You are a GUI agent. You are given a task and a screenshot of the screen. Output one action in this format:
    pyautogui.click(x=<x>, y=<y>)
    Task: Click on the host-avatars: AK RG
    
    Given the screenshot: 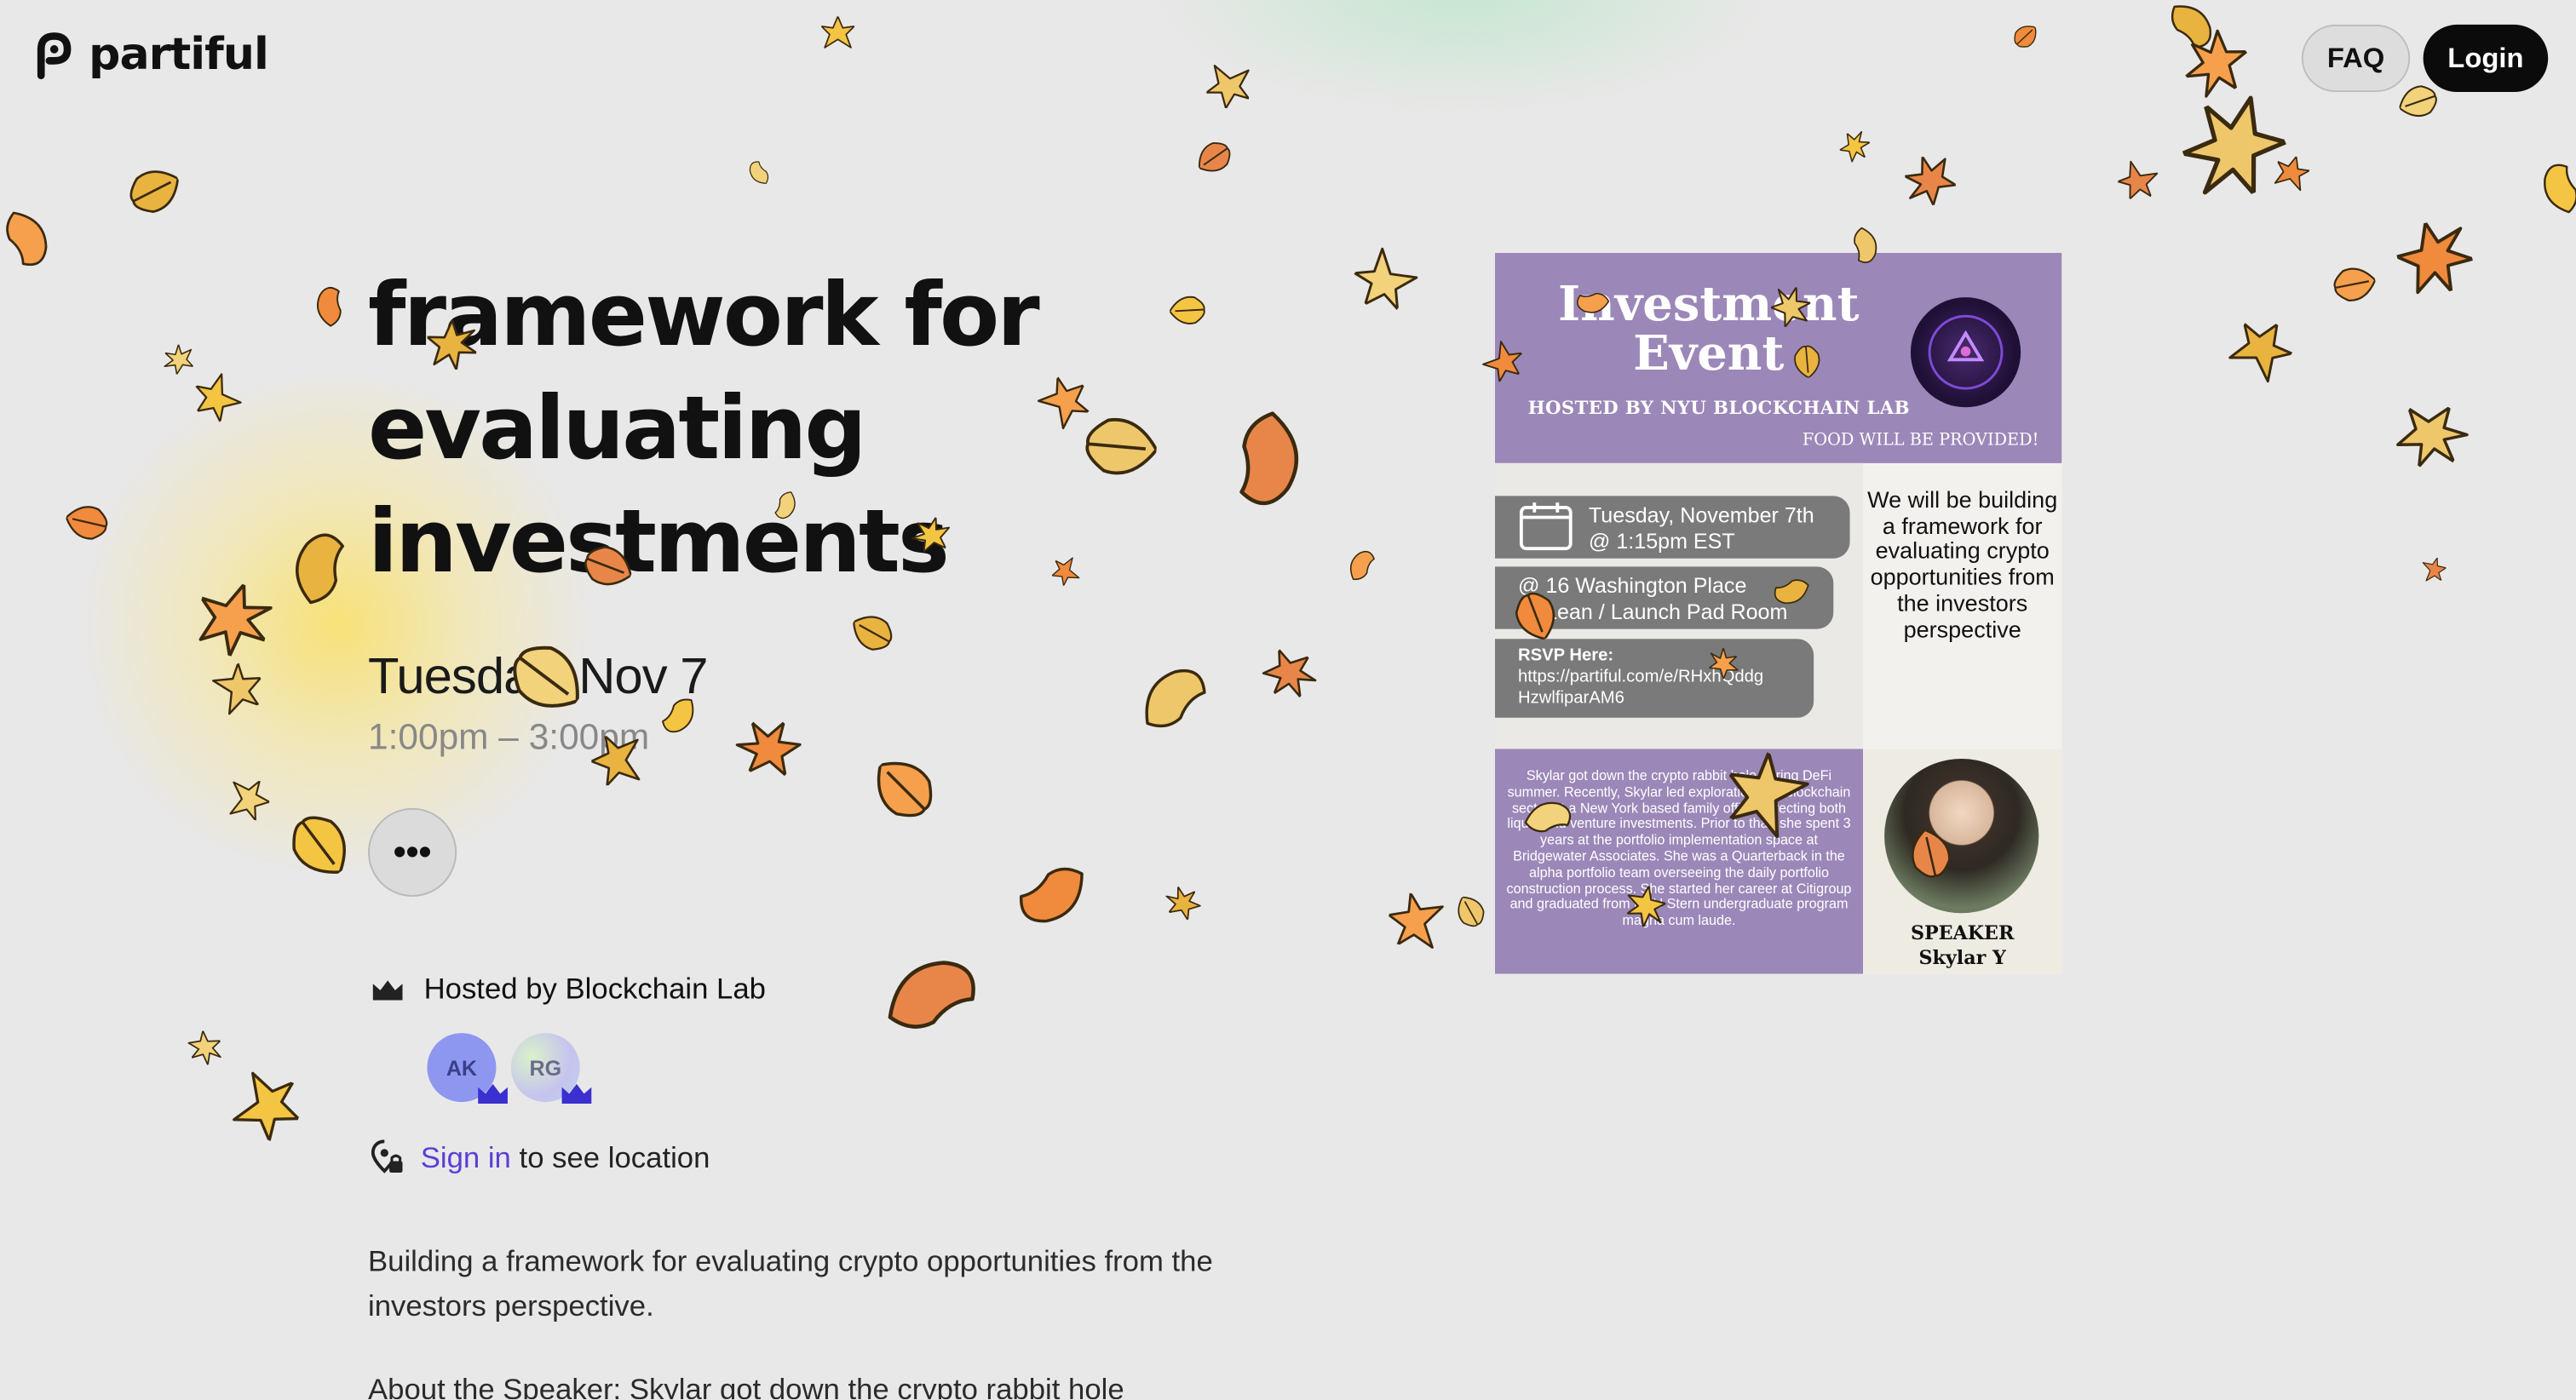 What is the action you would take?
    pyautogui.click(x=510, y=1068)
    